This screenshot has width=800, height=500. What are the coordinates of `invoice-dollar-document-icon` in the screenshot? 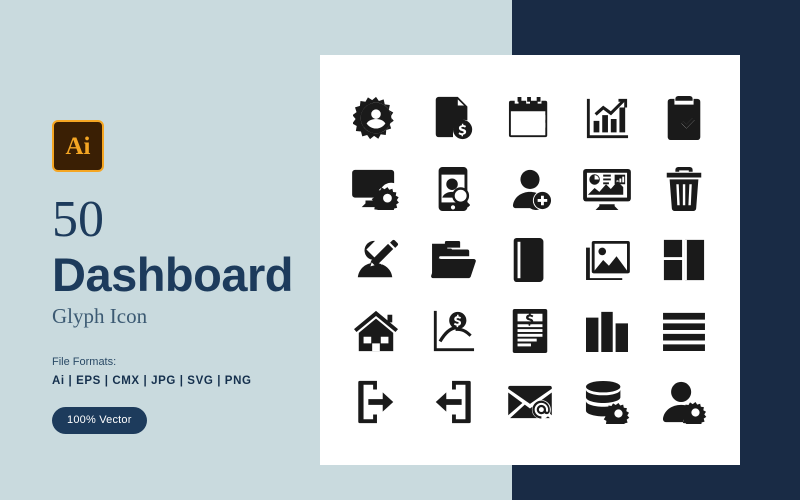 It's located at (454, 118).